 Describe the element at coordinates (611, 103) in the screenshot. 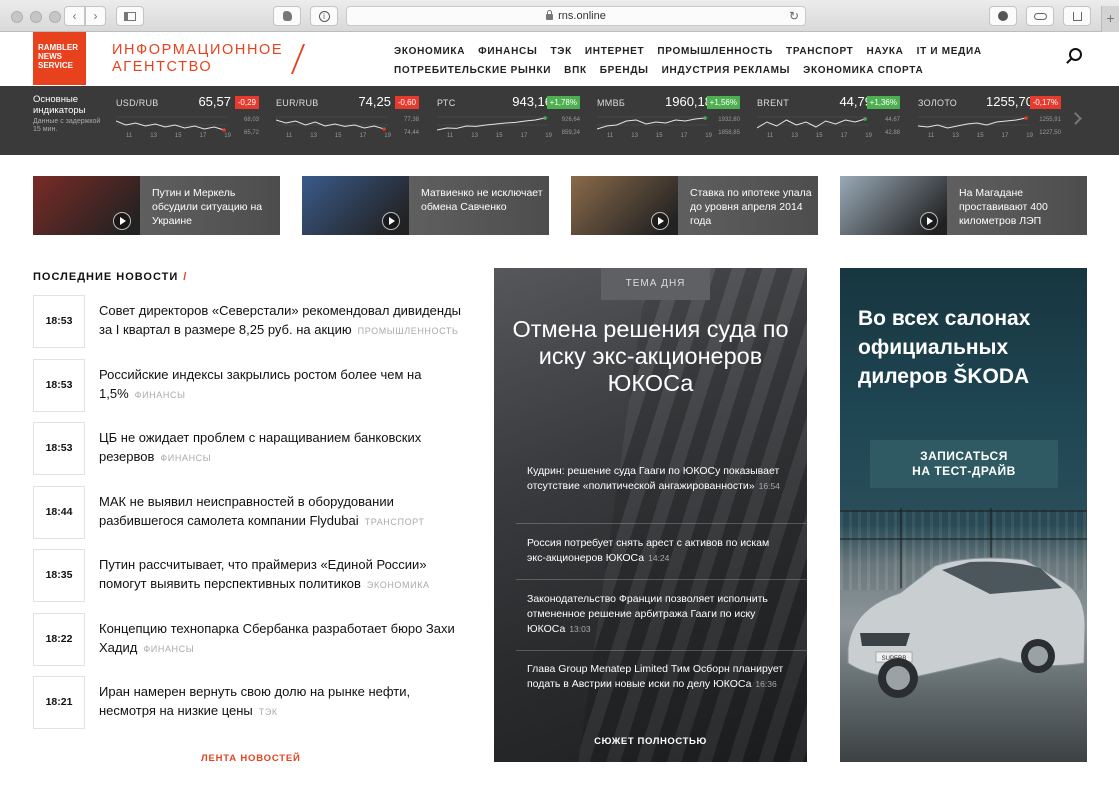

I see `ticker-name: ММВБ` at that location.